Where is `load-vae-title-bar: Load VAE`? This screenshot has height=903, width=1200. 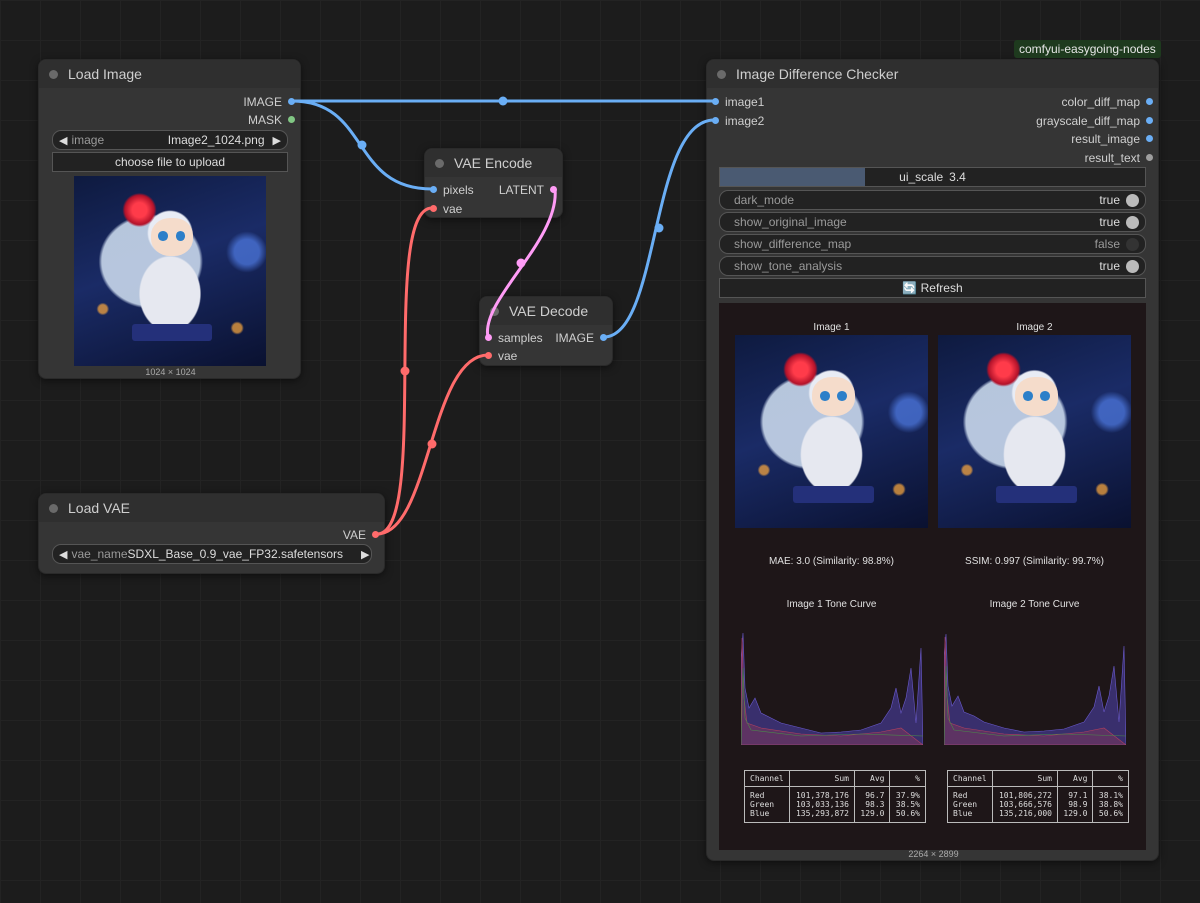
load-vae-title-bar: Load VAE is located at coordinates (211, 508).